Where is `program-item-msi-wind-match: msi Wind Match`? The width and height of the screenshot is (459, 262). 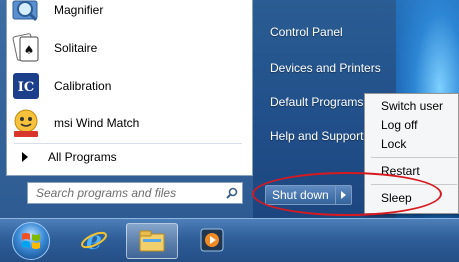
program-item-msi-wind-match: msi Wind Match is located at coordinates (127, 123).